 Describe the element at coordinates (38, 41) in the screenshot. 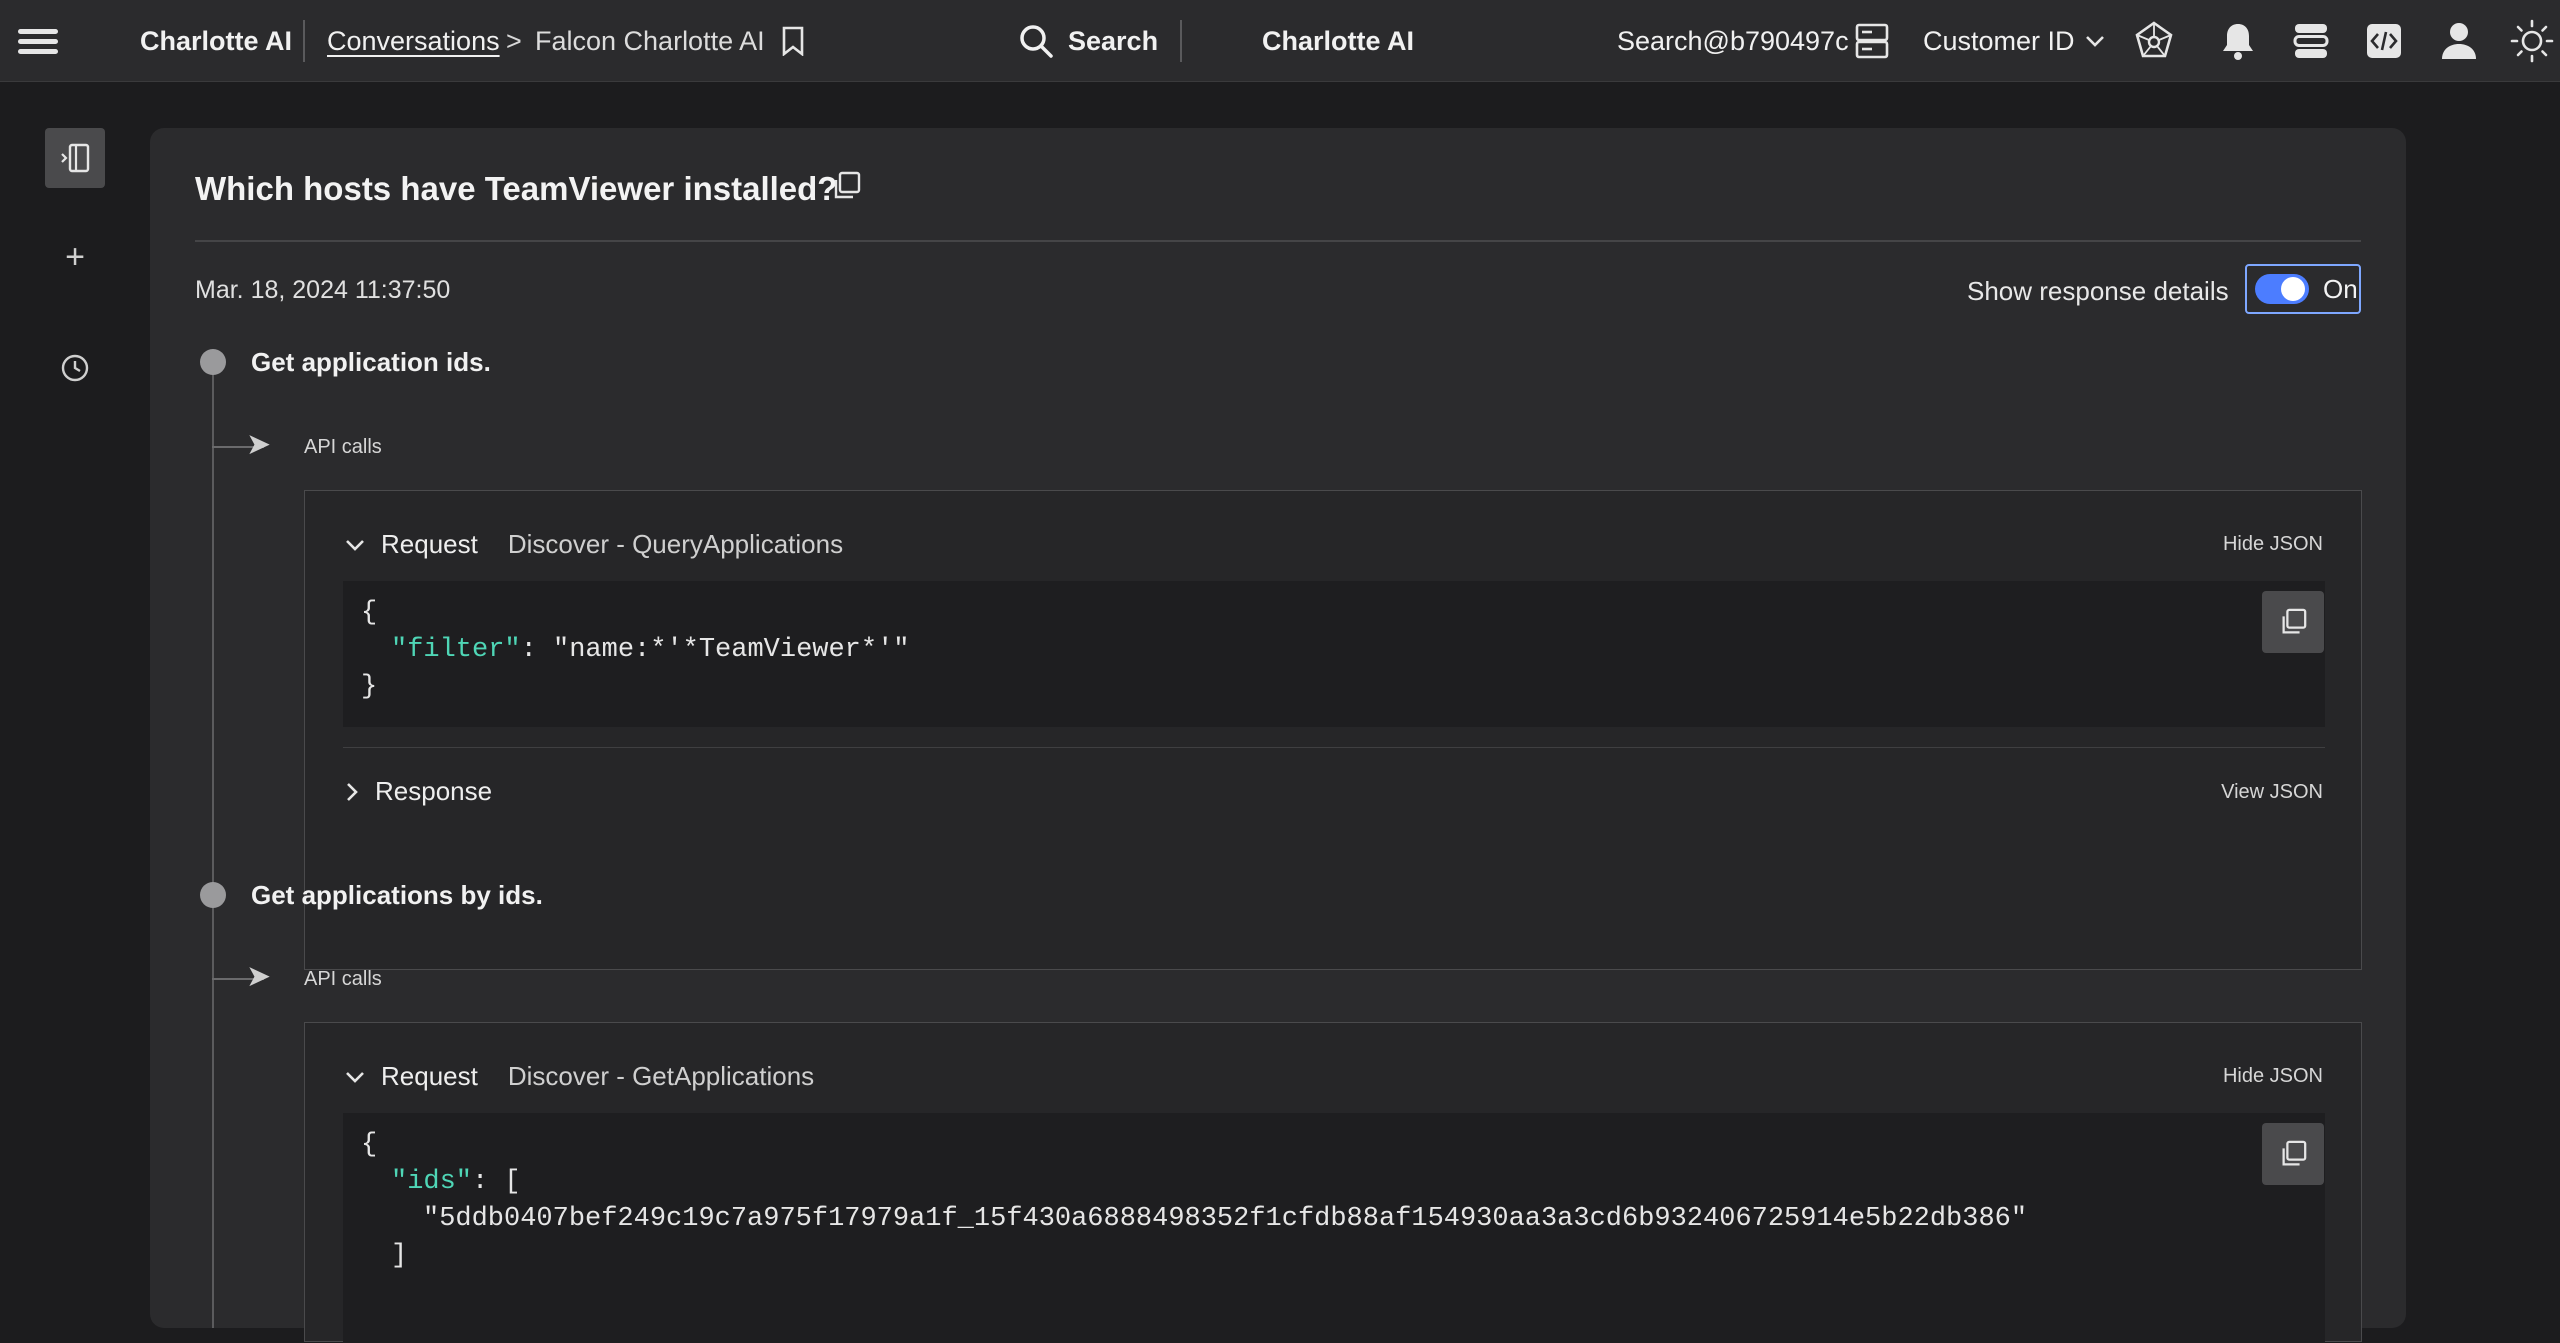

I see `menu-icon` at that location.